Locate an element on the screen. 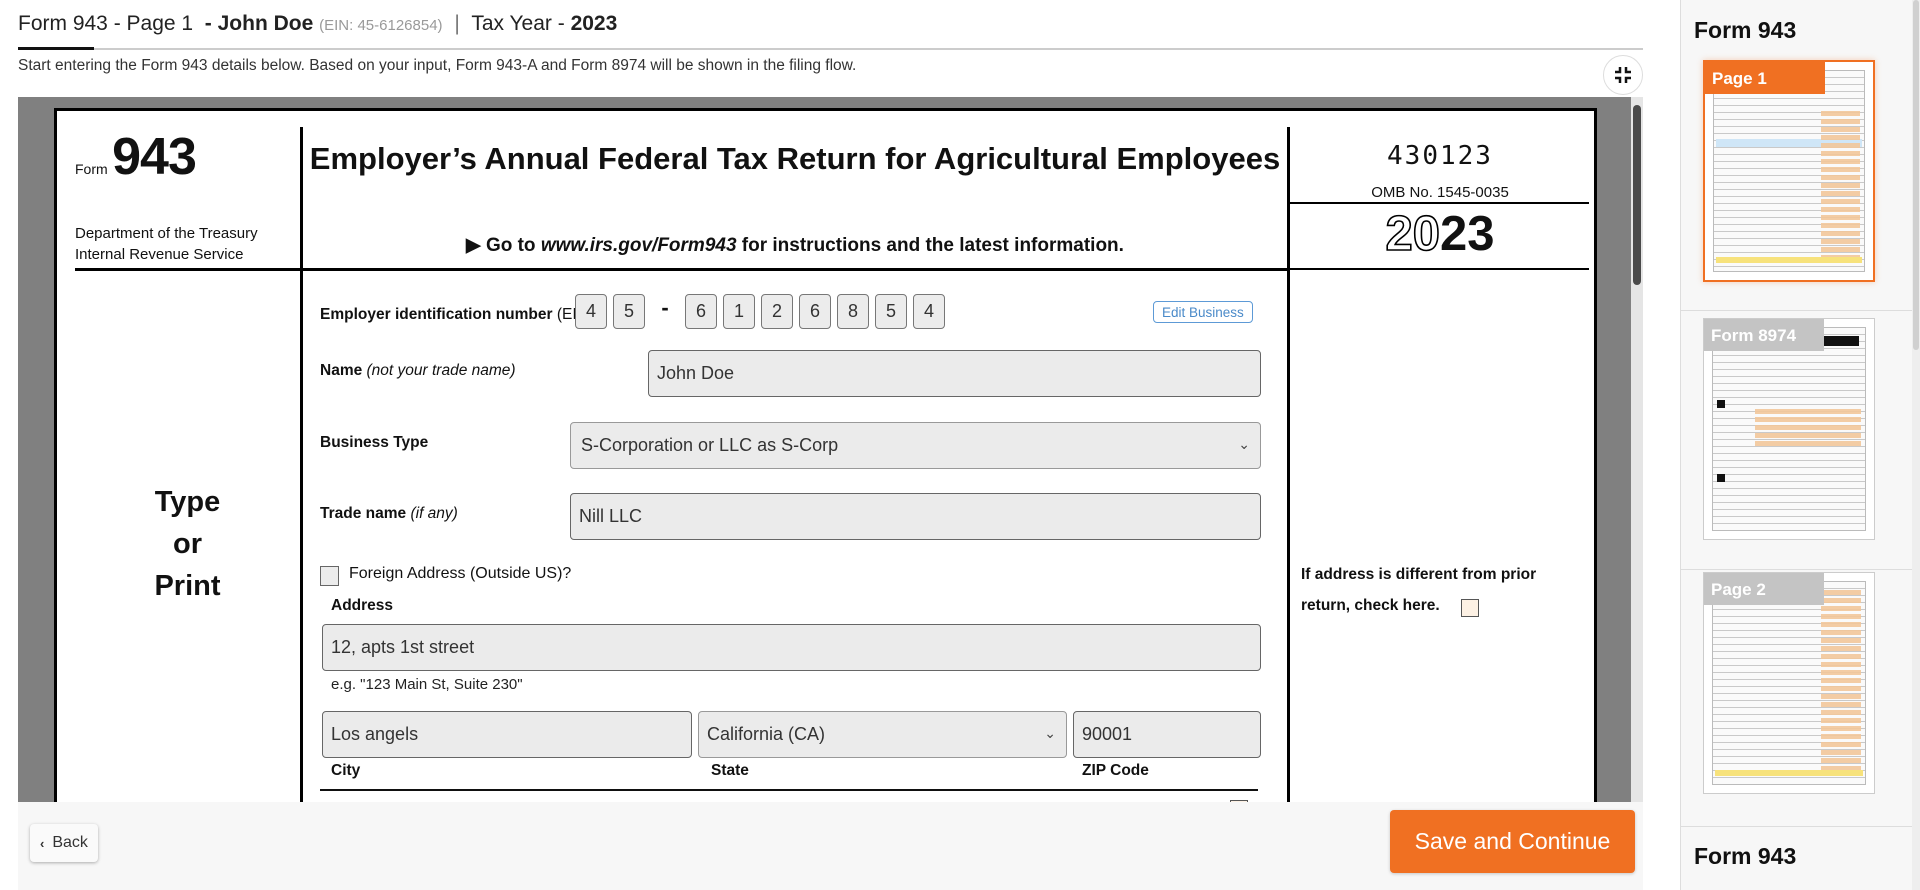  thumbnail-tag: Page 1 is located at coordinates (1765, 78).